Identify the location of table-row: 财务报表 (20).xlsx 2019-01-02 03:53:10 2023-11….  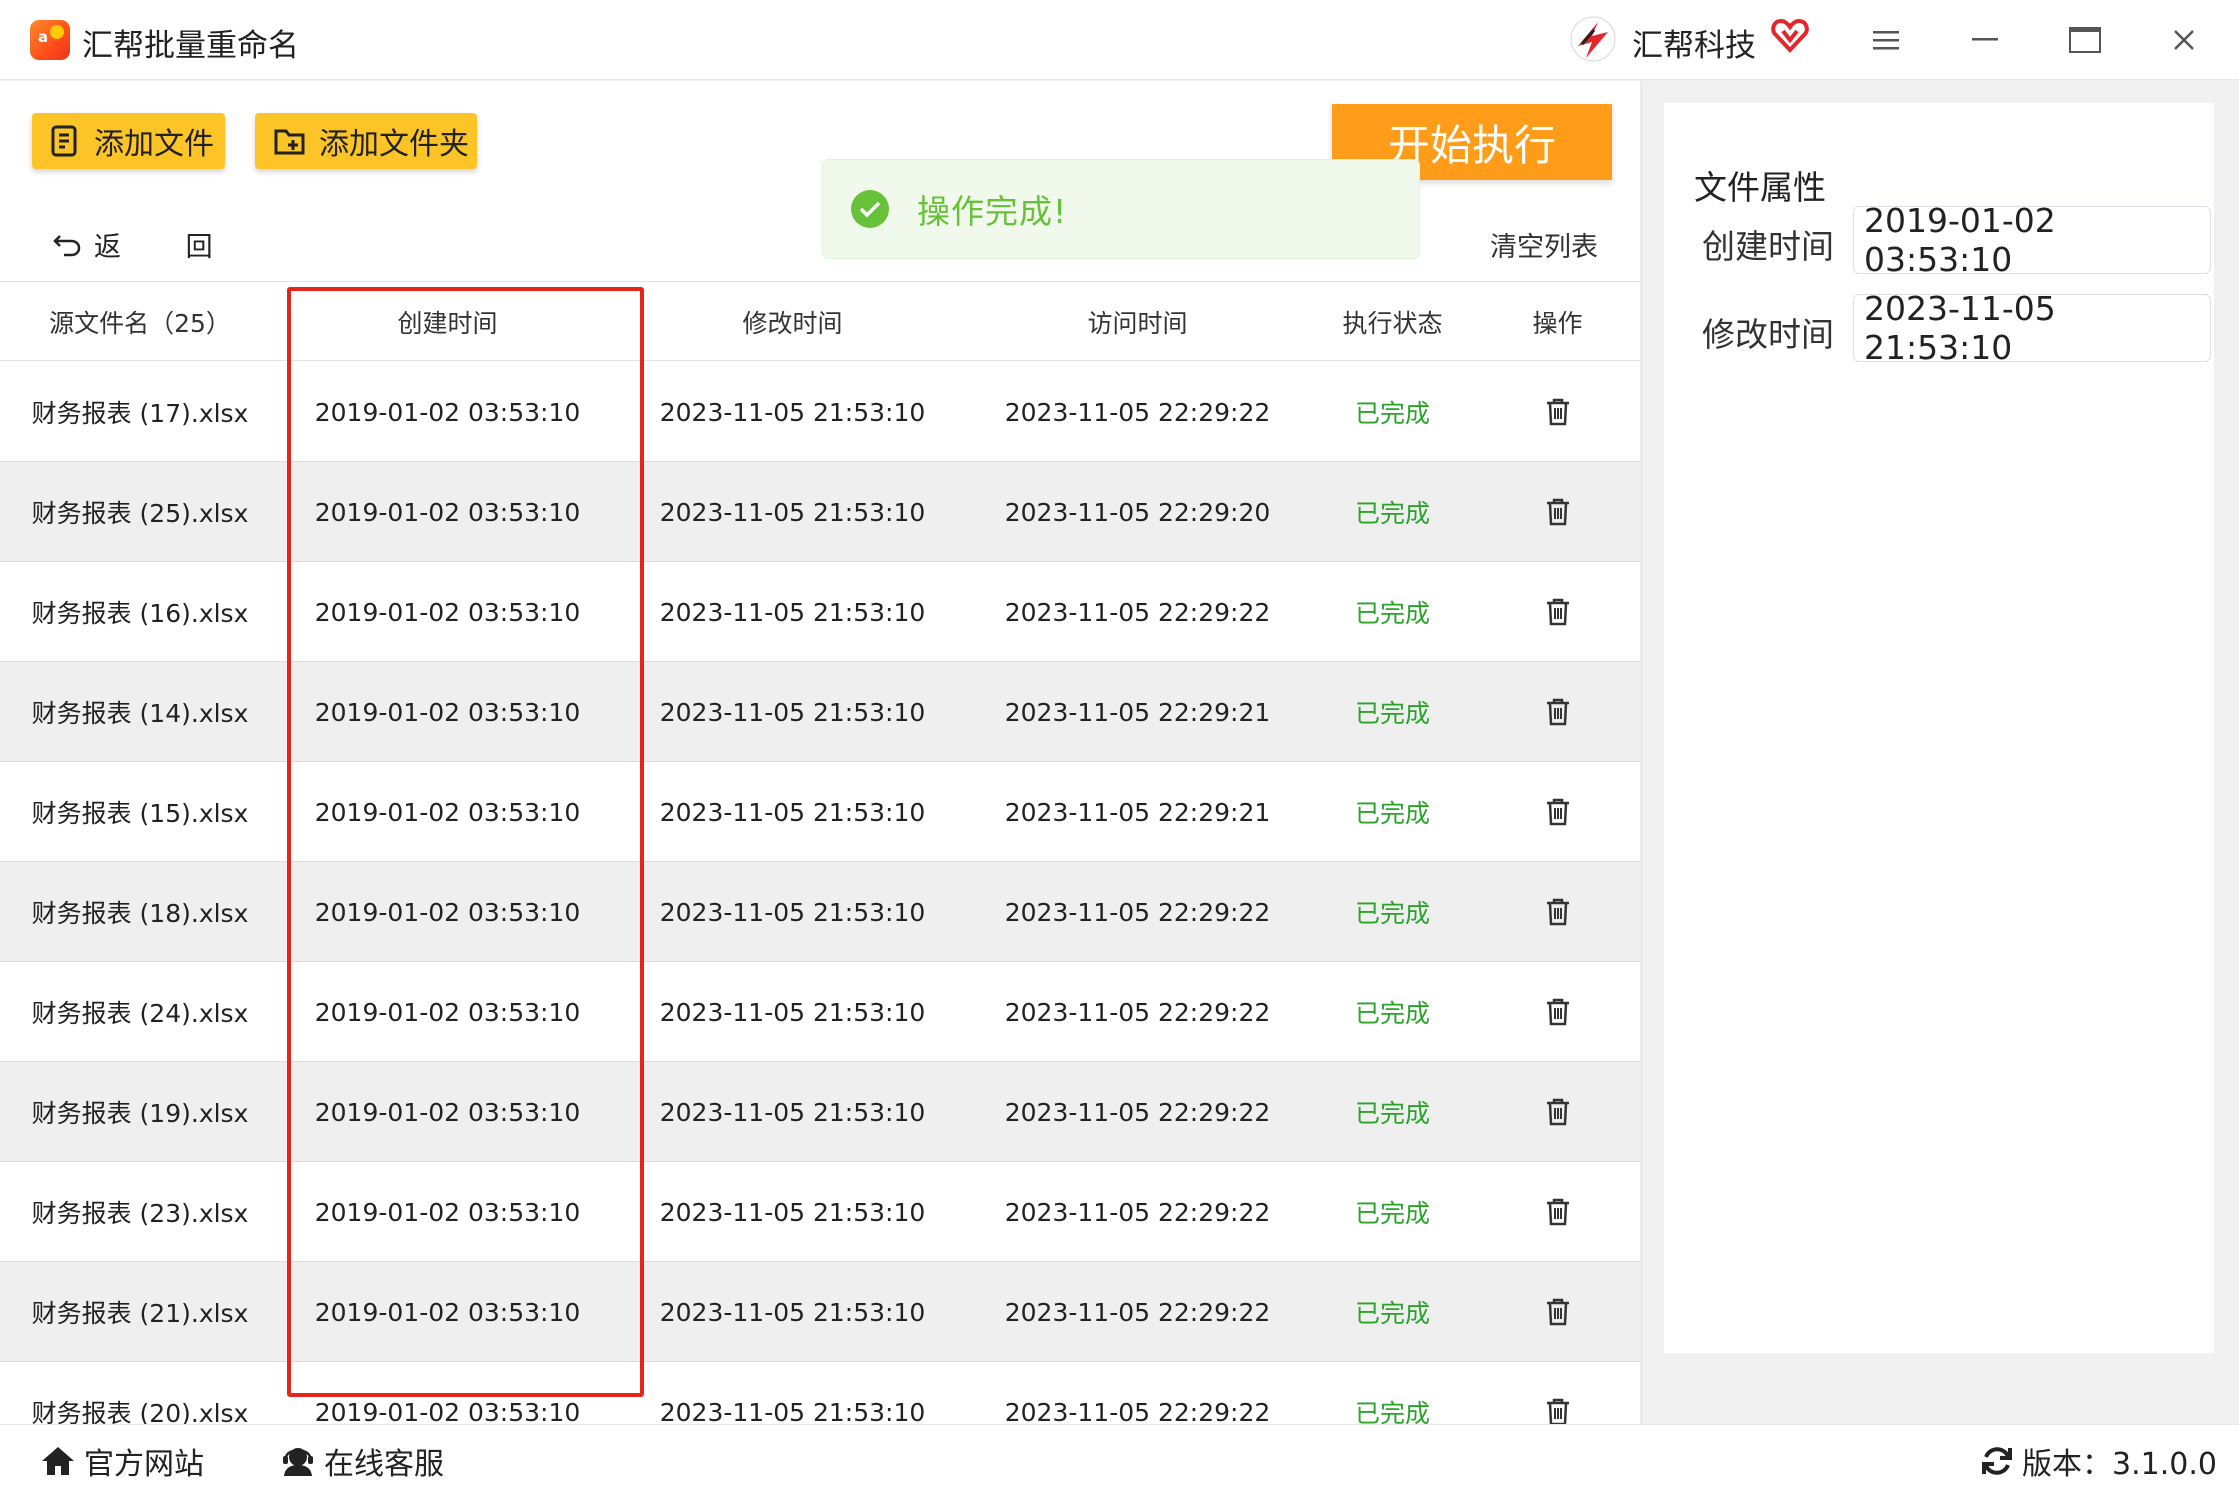
(820, 1393).